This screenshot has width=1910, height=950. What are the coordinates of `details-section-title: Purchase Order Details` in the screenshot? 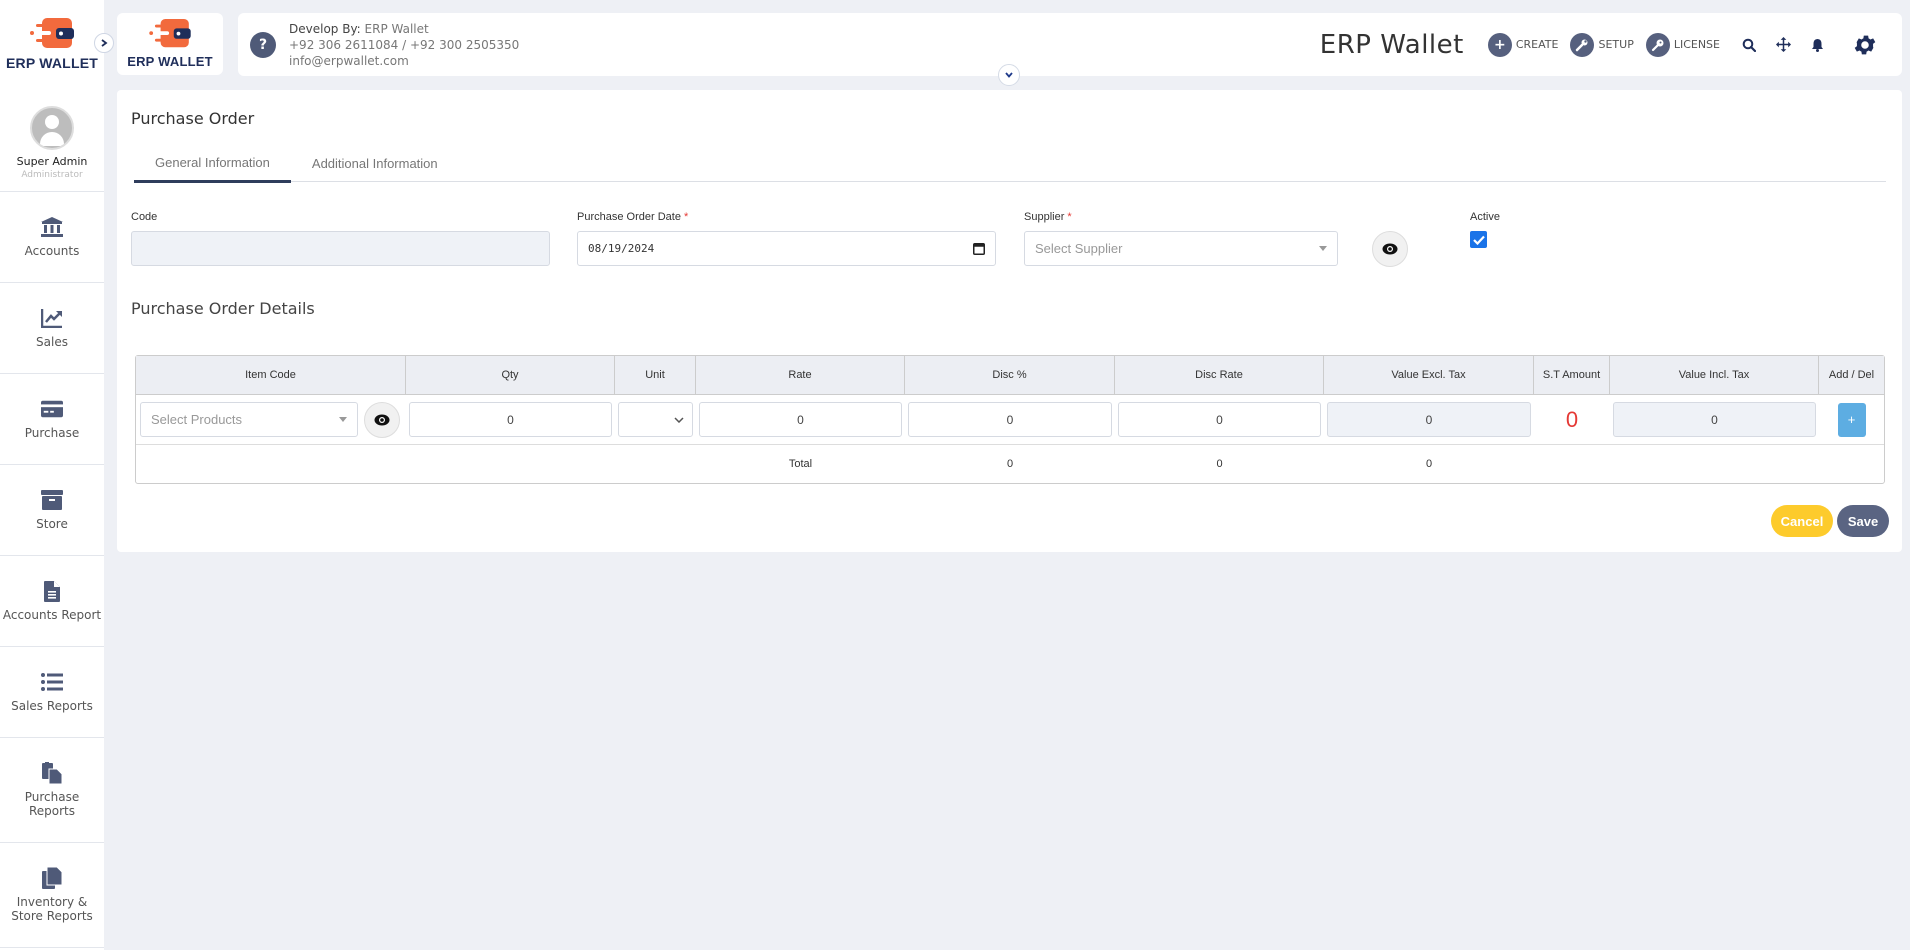 It's located at (223, 308).